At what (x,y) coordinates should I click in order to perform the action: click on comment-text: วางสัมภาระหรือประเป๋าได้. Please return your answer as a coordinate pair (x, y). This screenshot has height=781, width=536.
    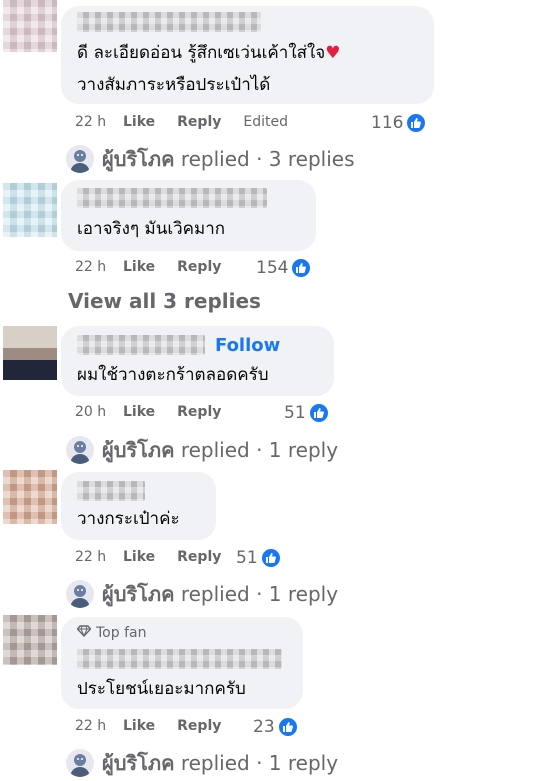
    Looking at the image, I should click on (174, 85).